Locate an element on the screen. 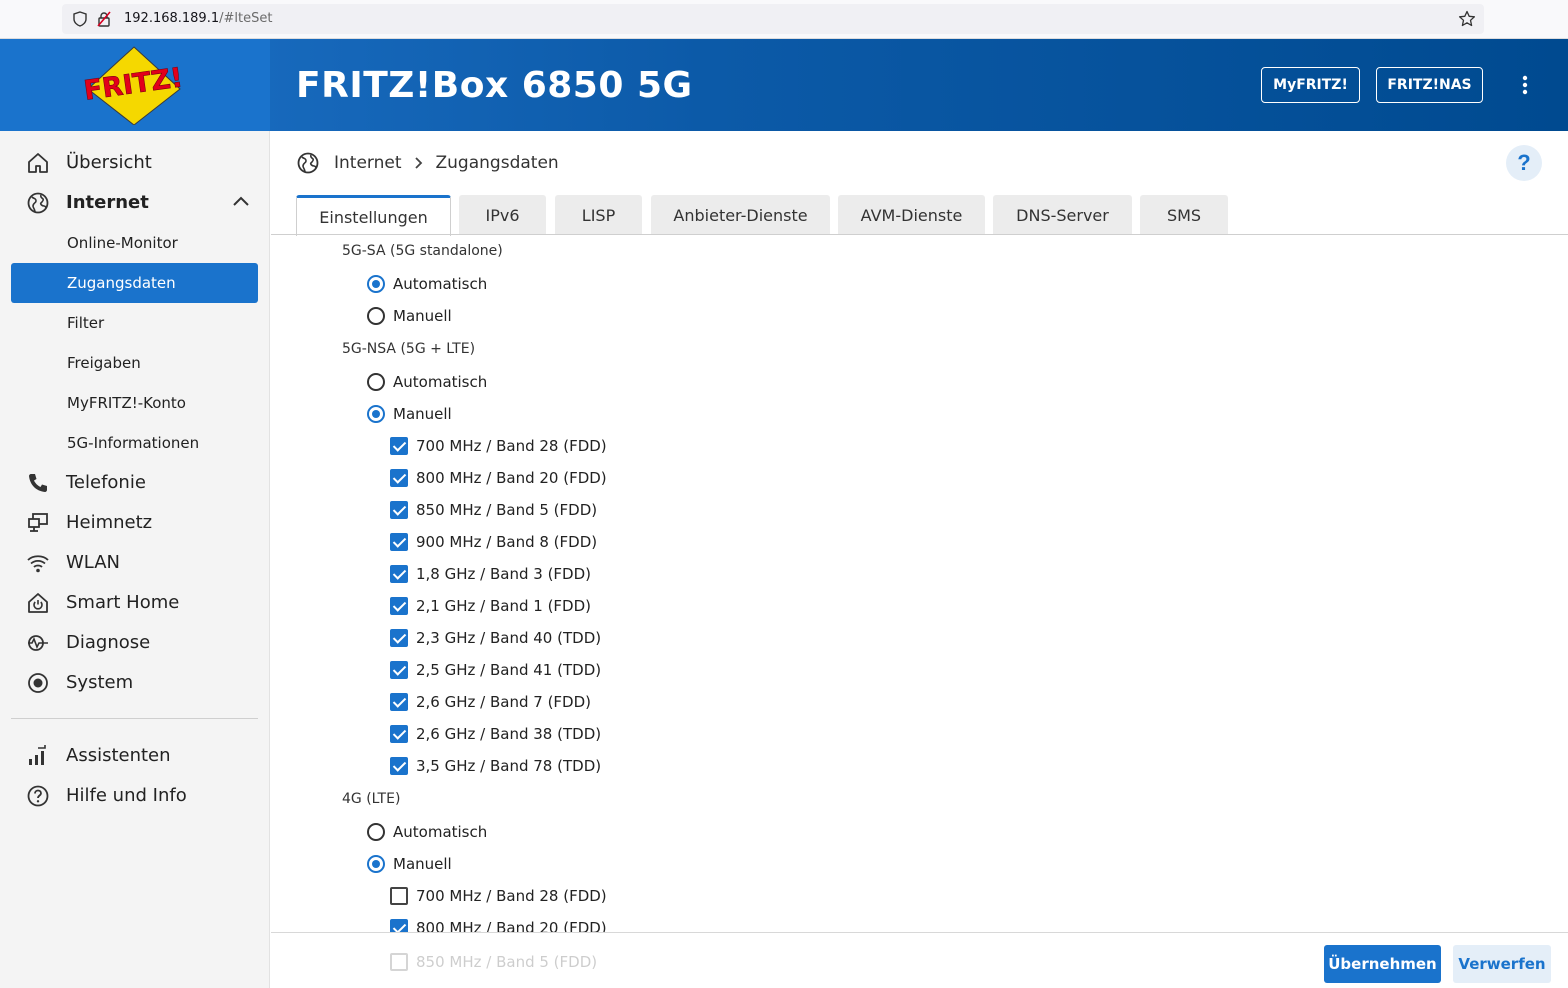  more-menu-icon is located at coordinates (1525, 85).